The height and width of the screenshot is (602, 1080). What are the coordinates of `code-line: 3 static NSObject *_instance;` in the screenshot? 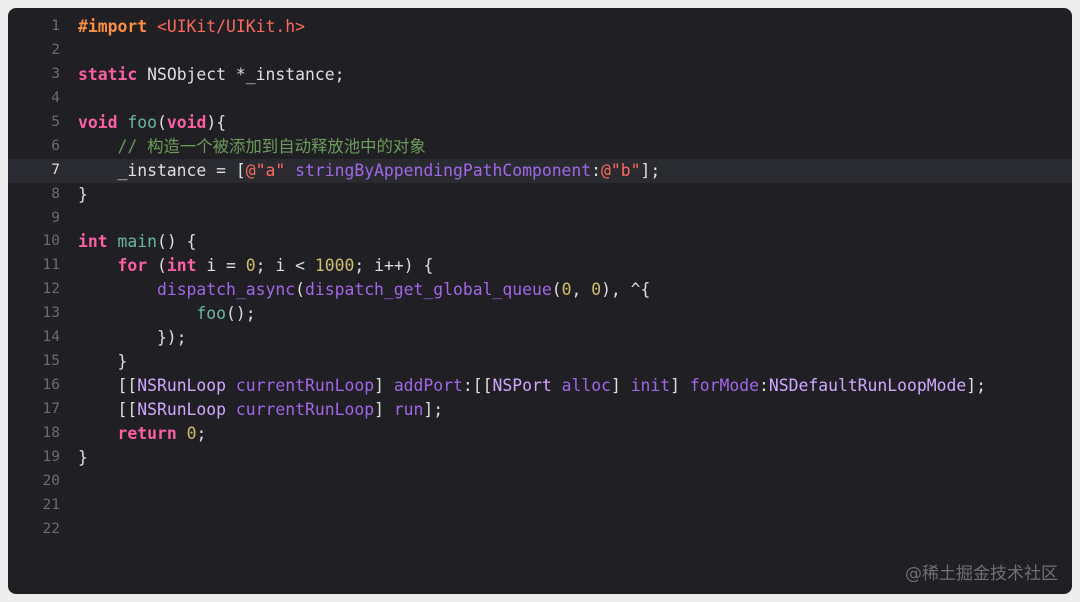 It's located at (540, 75).